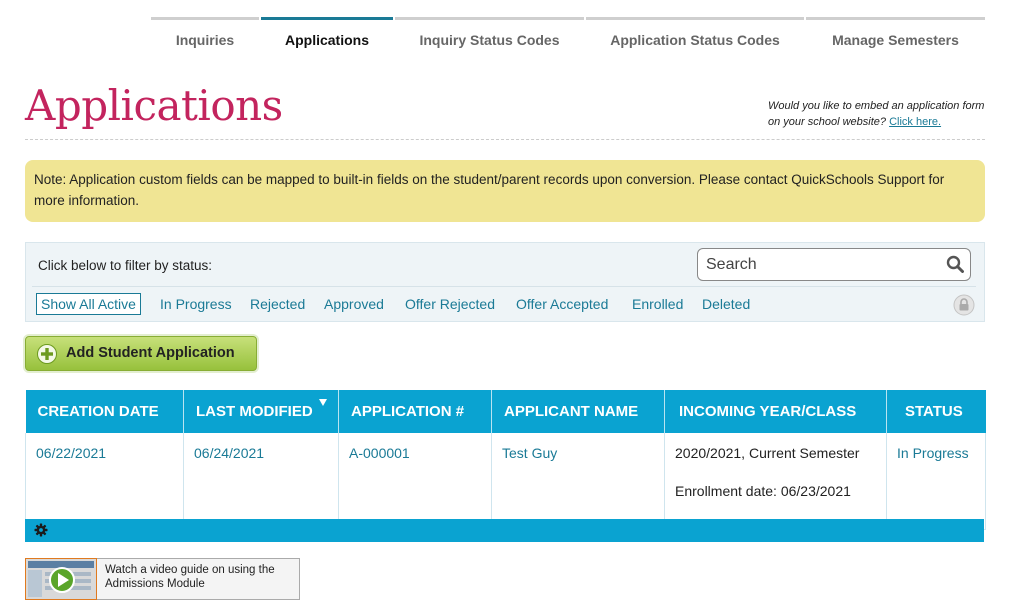 This screenshot has width=1011, height=615. I want to click on tab-inquiry-status-codes: Inquiry Status Codes, so click(489, 37).